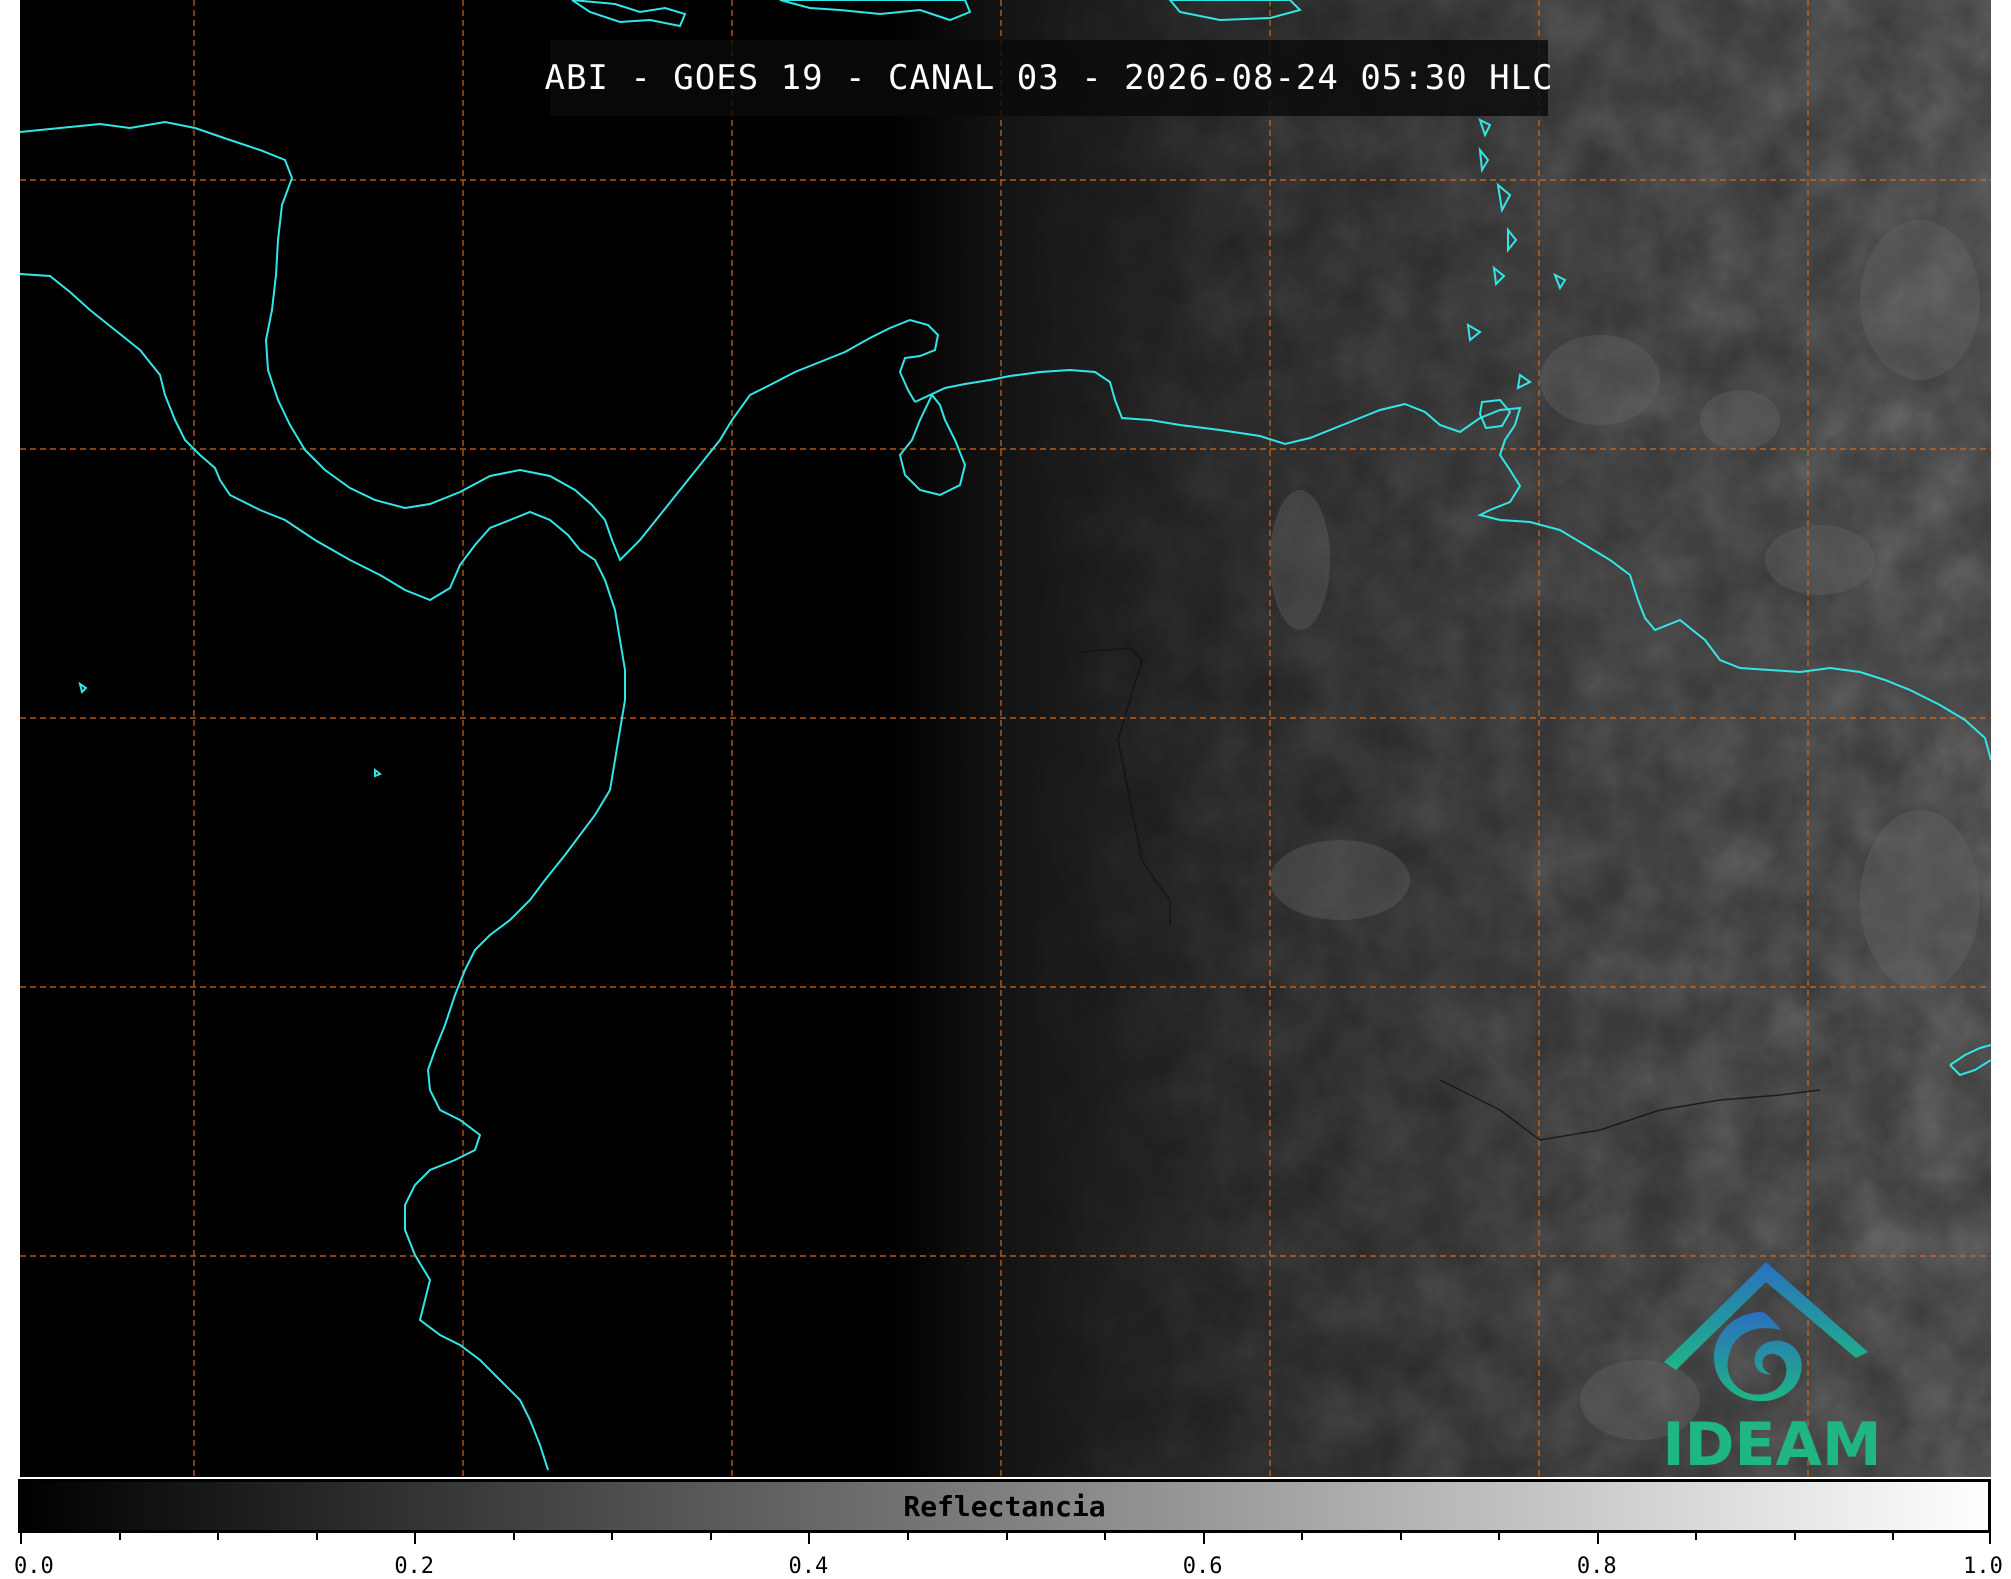 The width and height of the screenshot is (2011, 1579). I want to click on ideam-logo-text: IDEAM, so click(1772, 1443).